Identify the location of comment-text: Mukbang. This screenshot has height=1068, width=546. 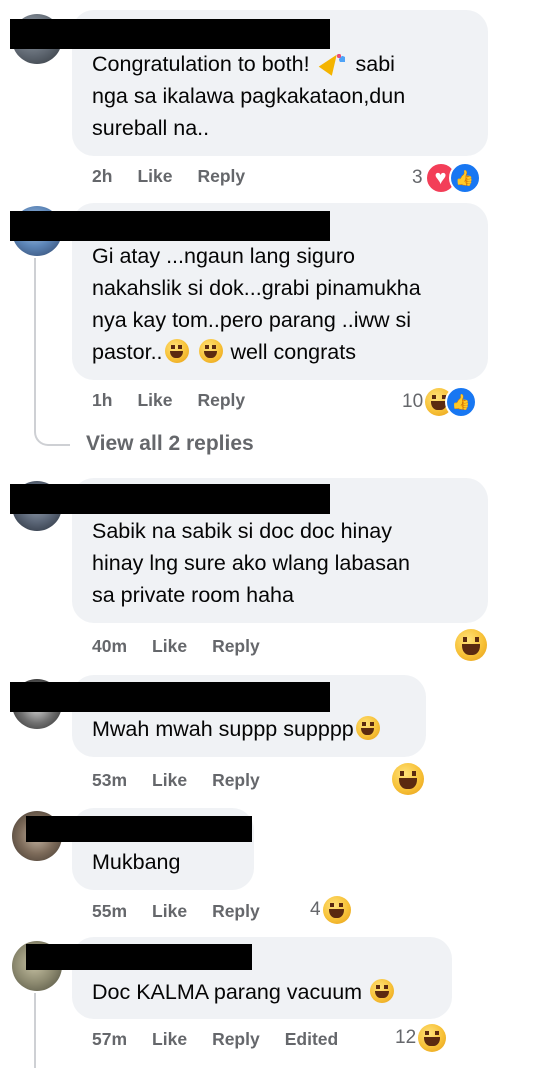
(136, 862).